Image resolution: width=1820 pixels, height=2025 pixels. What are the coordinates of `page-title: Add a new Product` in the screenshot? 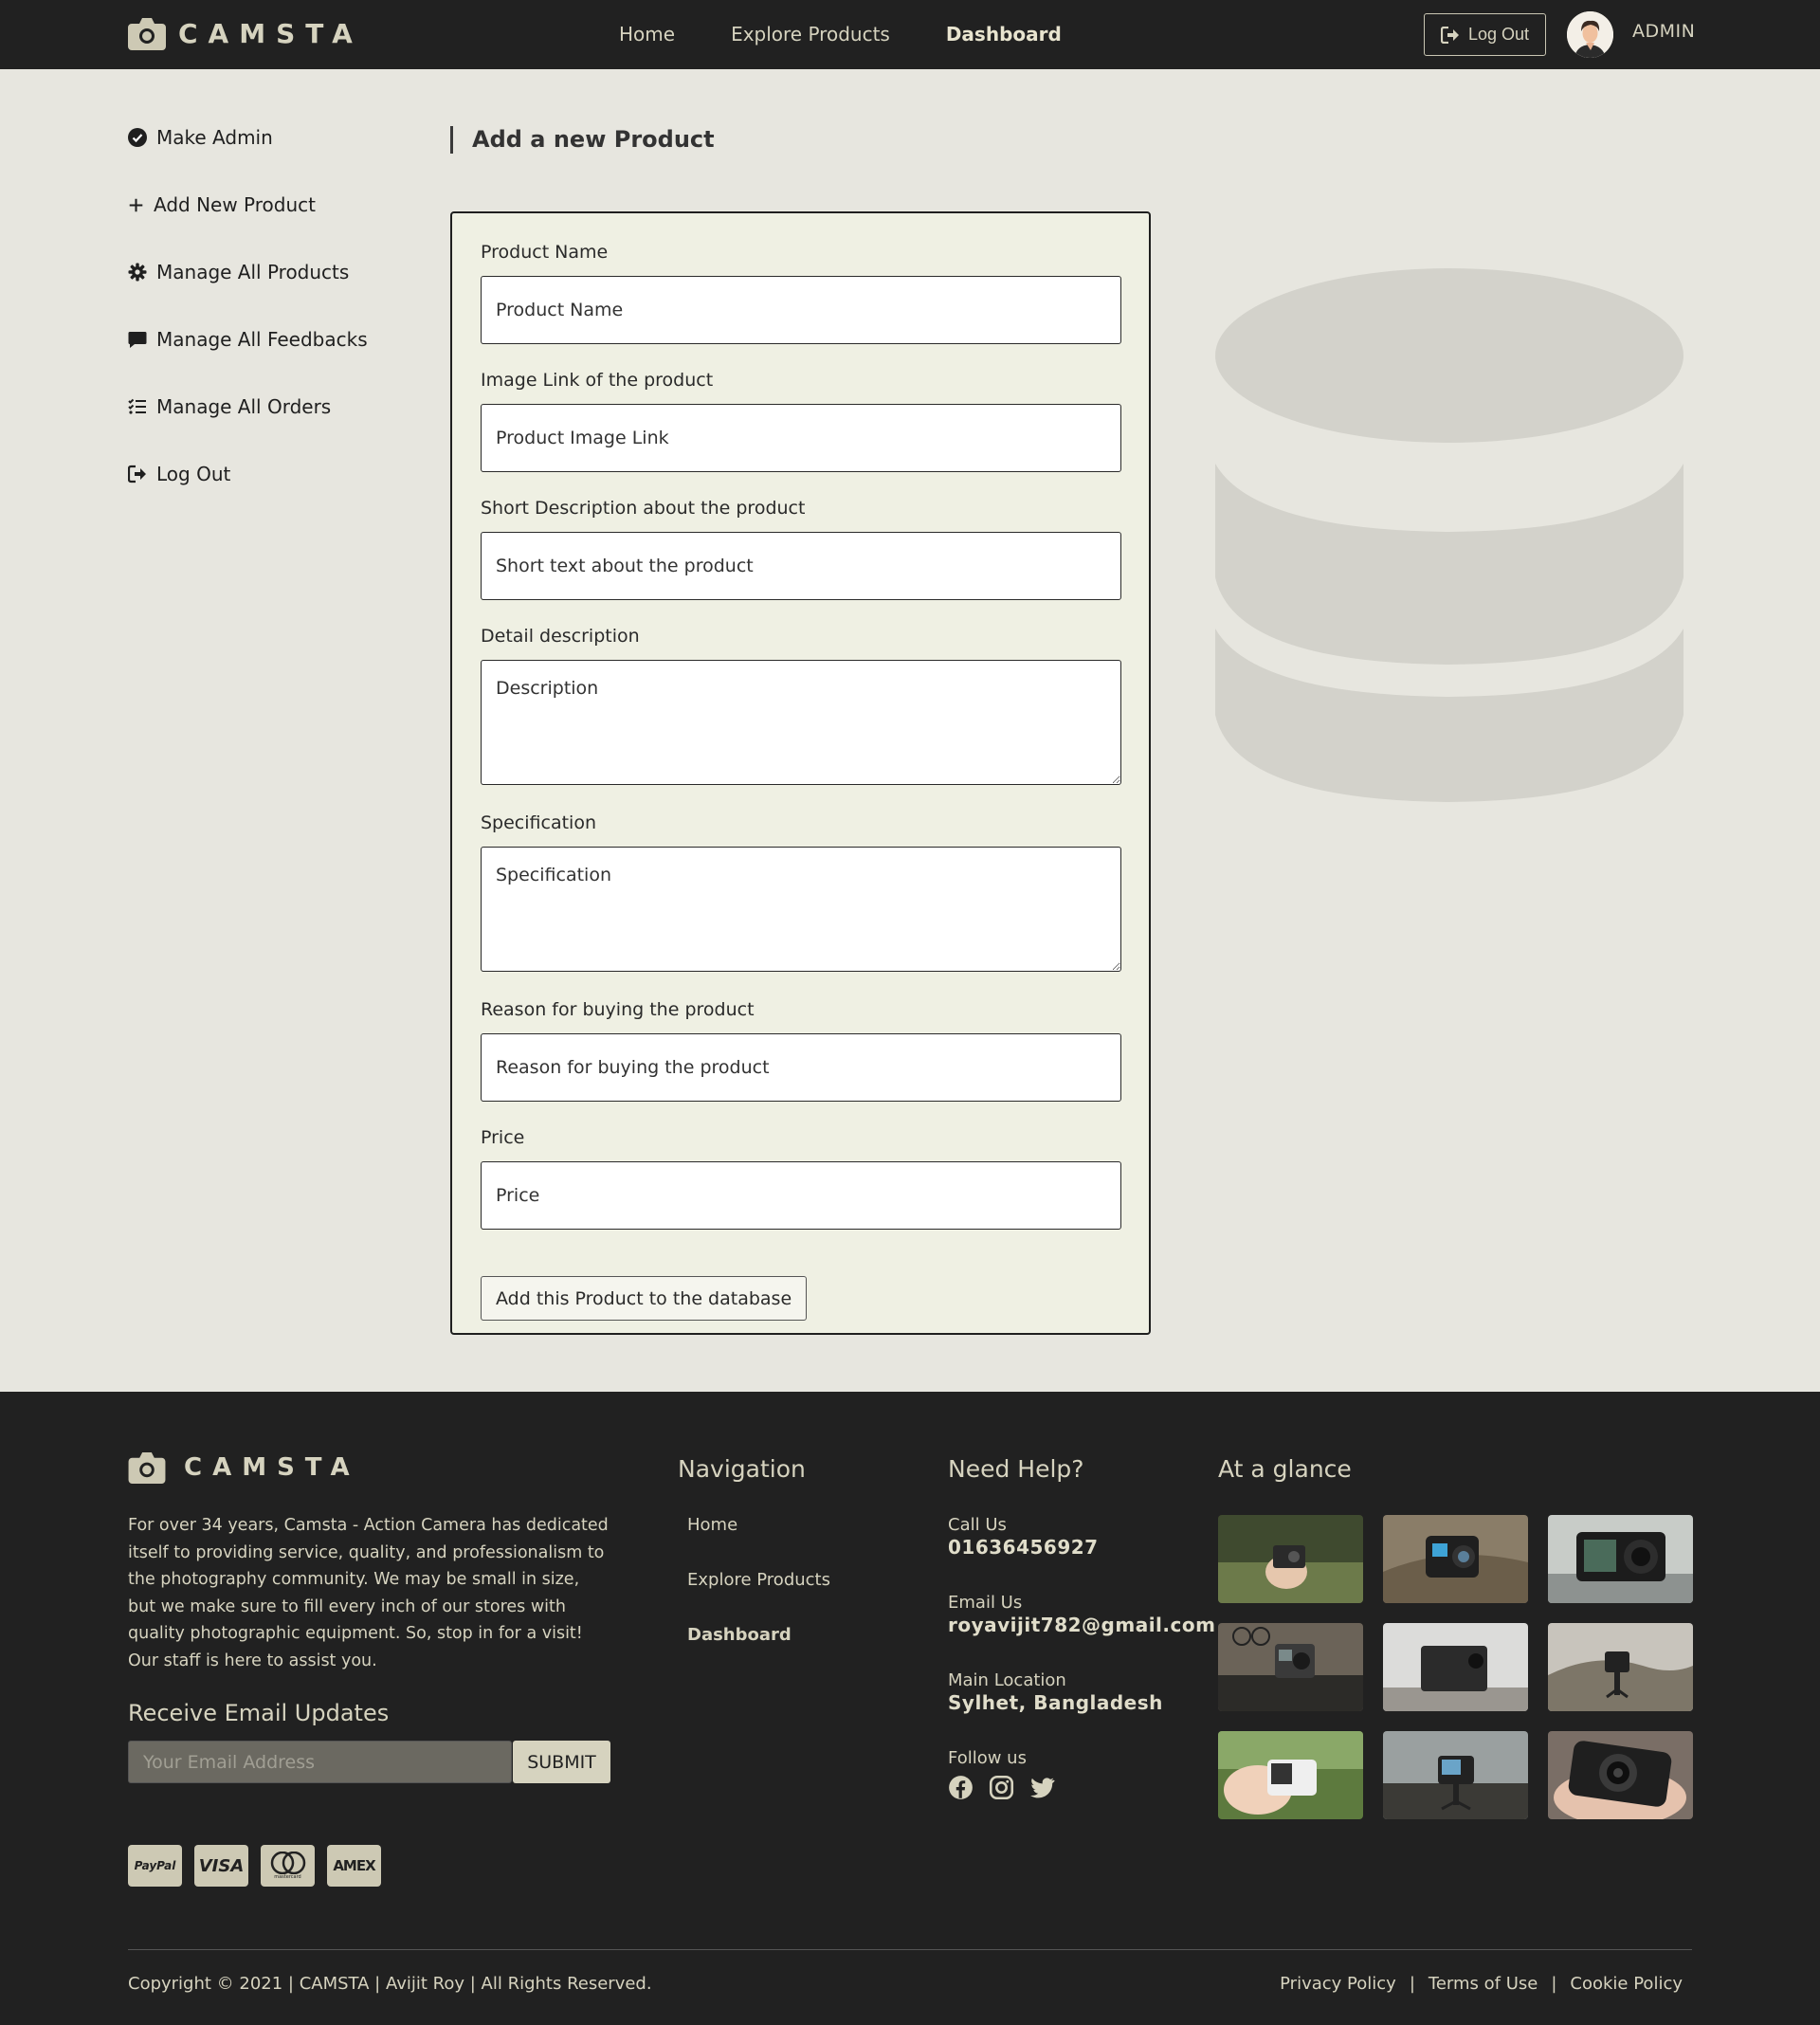 It's located at (582, 140).